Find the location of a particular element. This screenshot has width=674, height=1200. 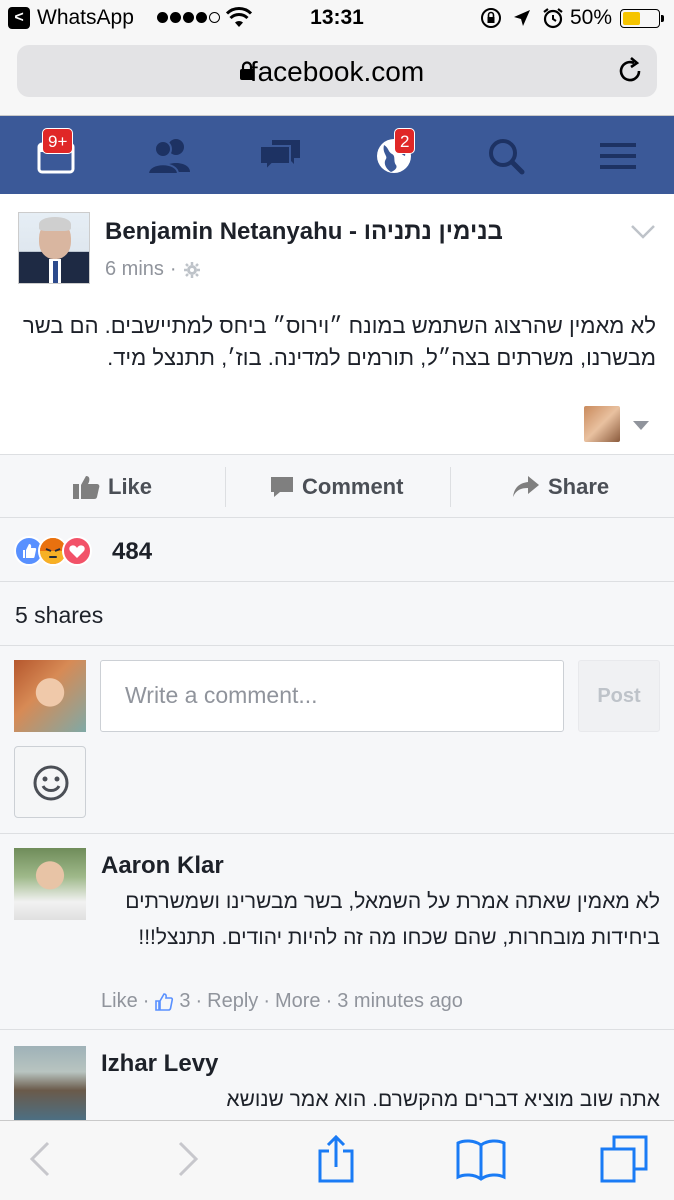

comment-actions: Like · 3 · Reply · More · 3 minutes ago is located at coordinates (282, 1001).